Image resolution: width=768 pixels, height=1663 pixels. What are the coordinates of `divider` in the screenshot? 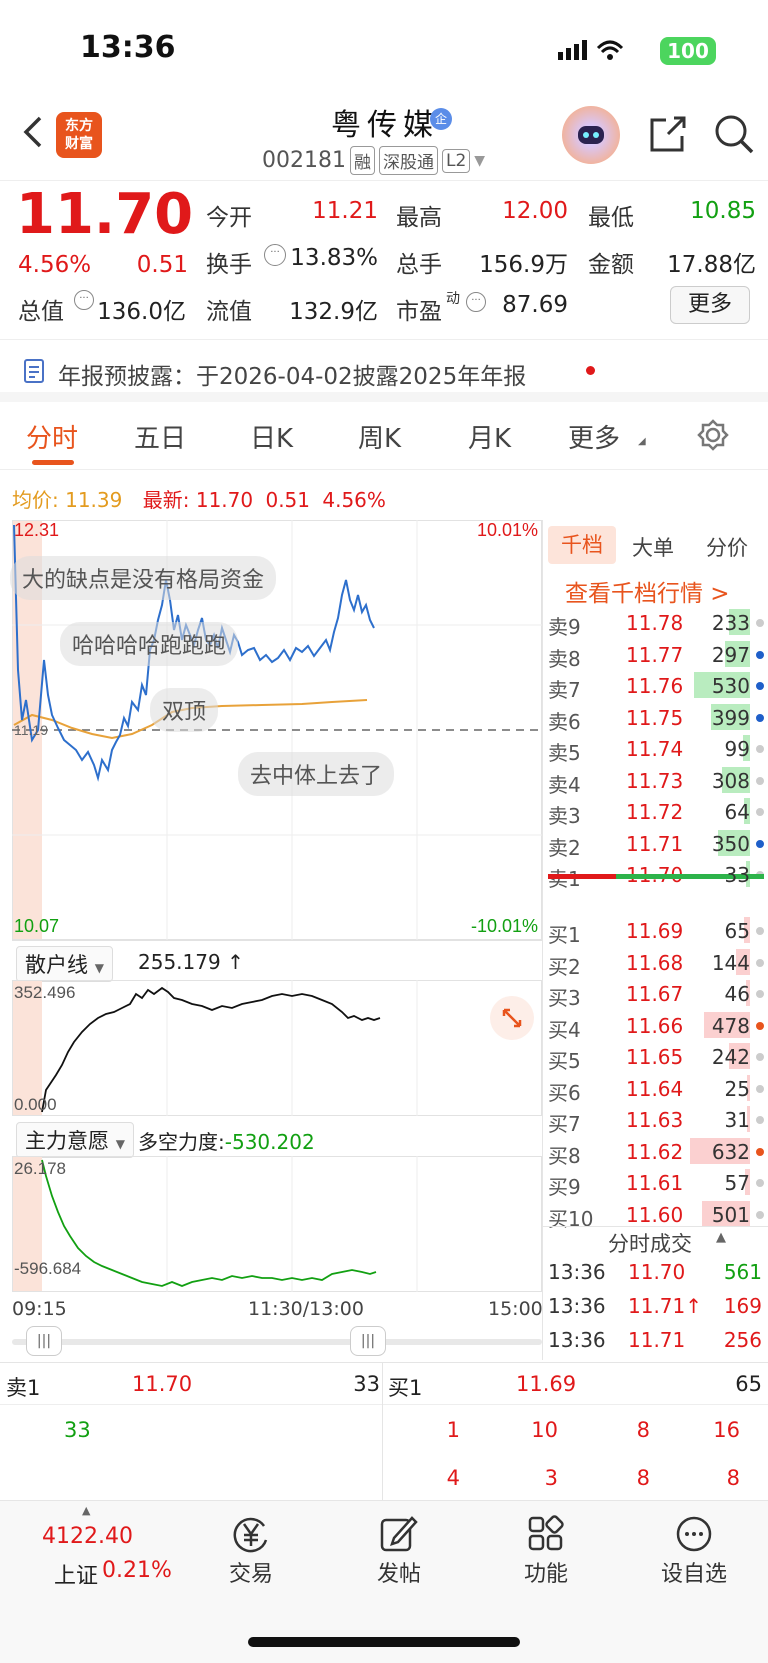 It's located at (384, 1362).